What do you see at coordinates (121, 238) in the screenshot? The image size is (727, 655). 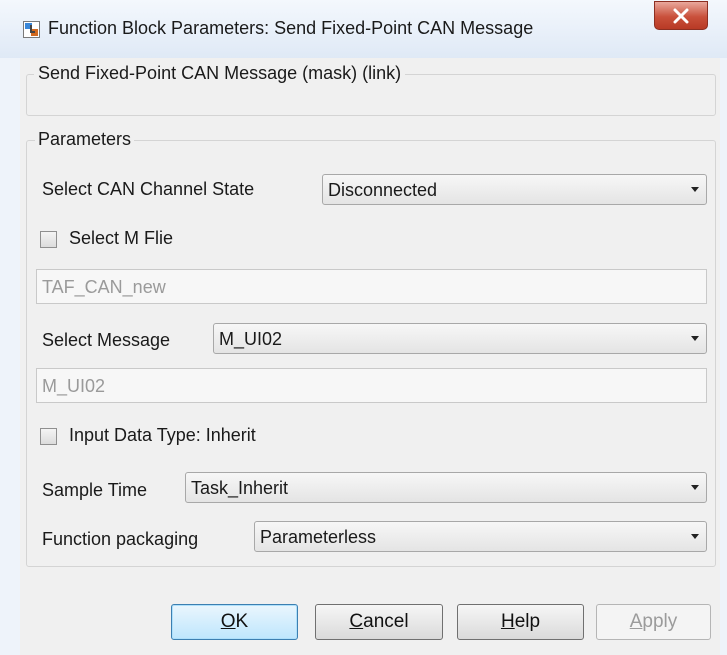 I see `select-m-file-label: Select M Flie` at bounding box center [121, 238].